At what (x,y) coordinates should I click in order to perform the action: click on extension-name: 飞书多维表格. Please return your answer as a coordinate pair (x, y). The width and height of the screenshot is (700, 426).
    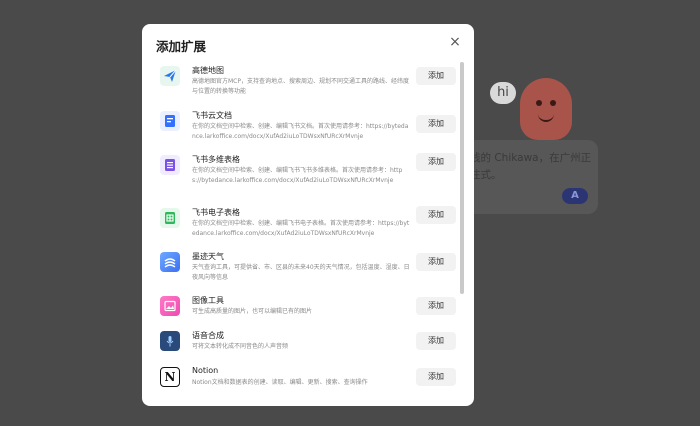
    Looking at the image, I should click on (216, 159).